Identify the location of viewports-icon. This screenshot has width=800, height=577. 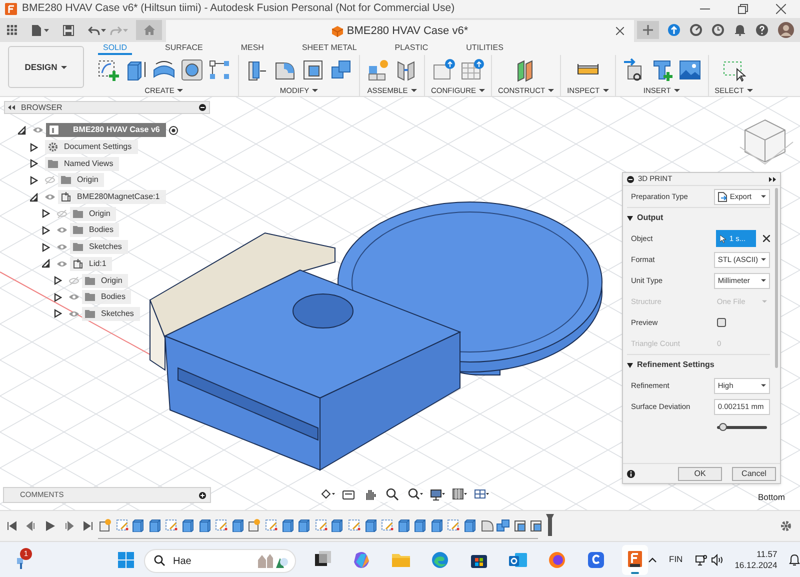
(481, 494).